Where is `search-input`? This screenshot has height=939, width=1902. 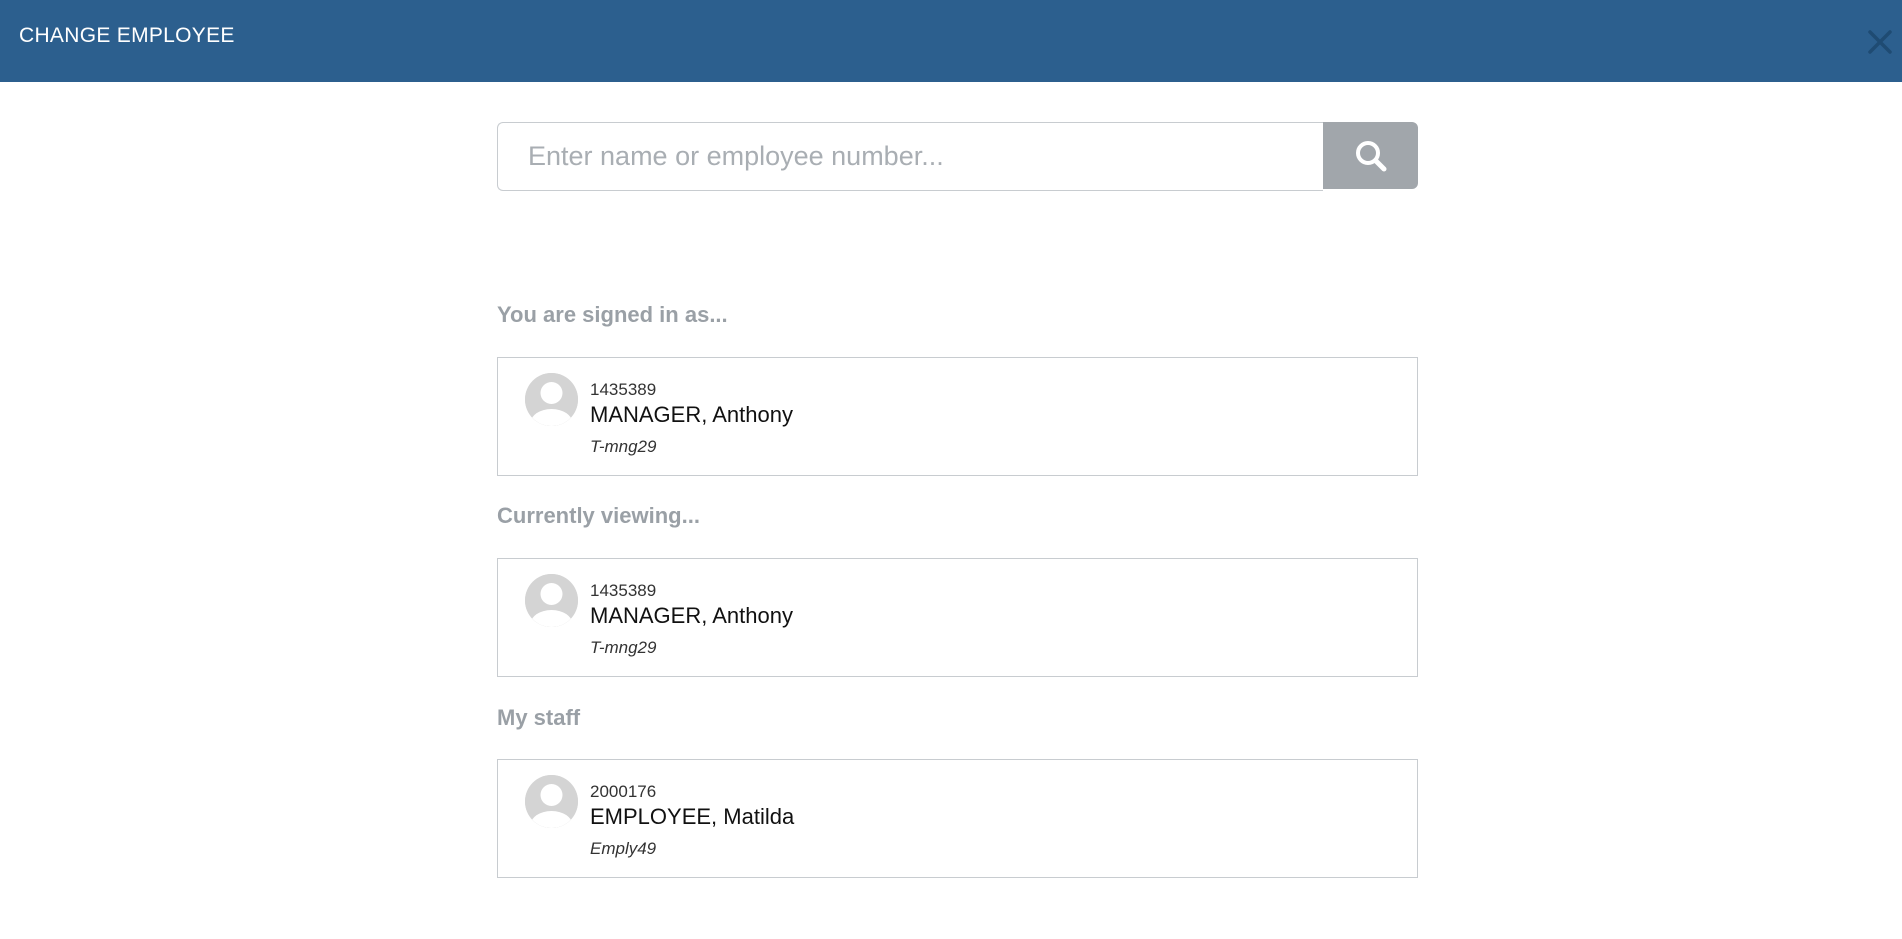 search-input is located at coordinates (910, 156).